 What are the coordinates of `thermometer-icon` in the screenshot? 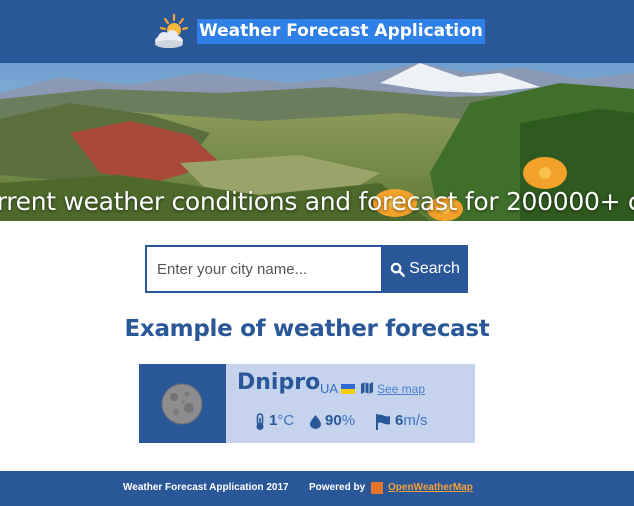 It's located at (260, 421).